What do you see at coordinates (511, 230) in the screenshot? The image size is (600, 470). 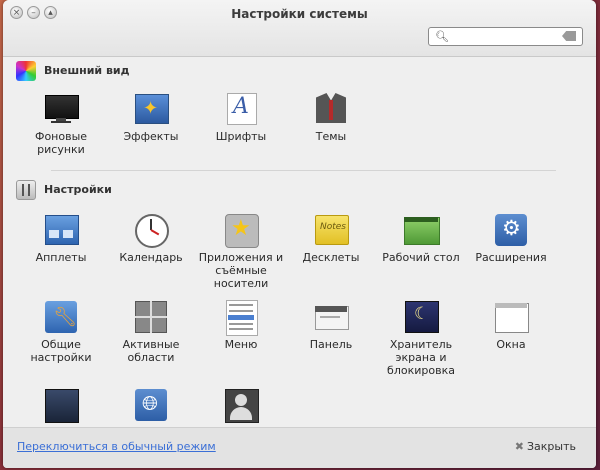 I see `gear-icon: ⚙` at bounding box center [511, 230].